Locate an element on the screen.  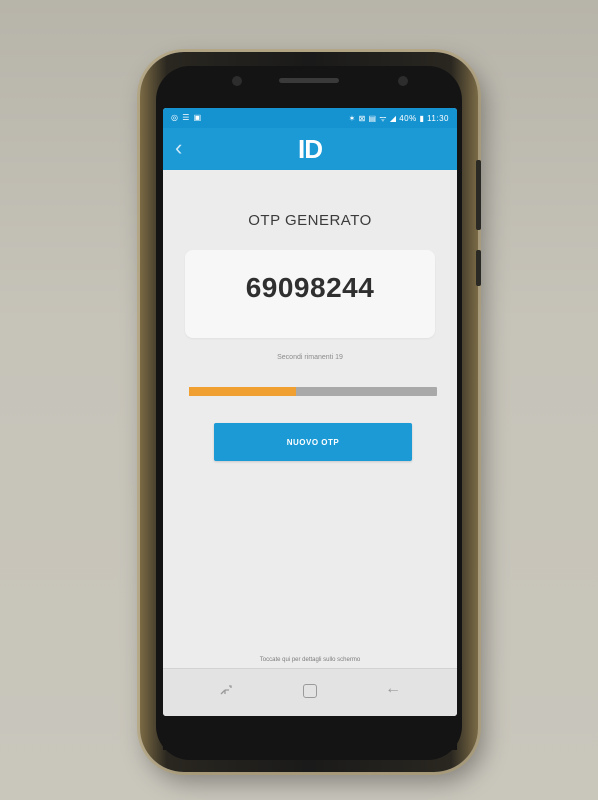
chevron-left-icon: ‹ is located at coordinates (185, 148).